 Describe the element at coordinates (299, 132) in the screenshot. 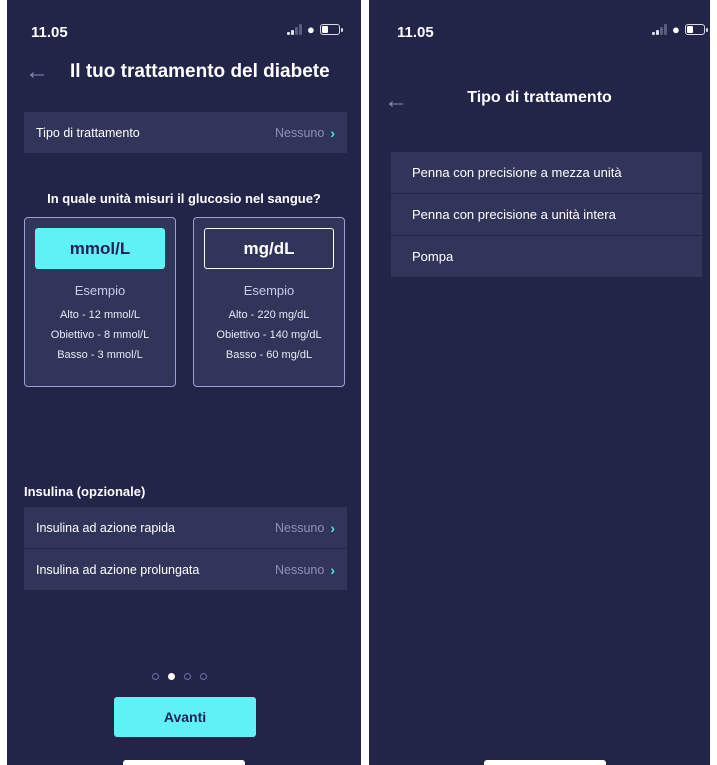

I see `treatment-type-value: Nessuno` at that location.